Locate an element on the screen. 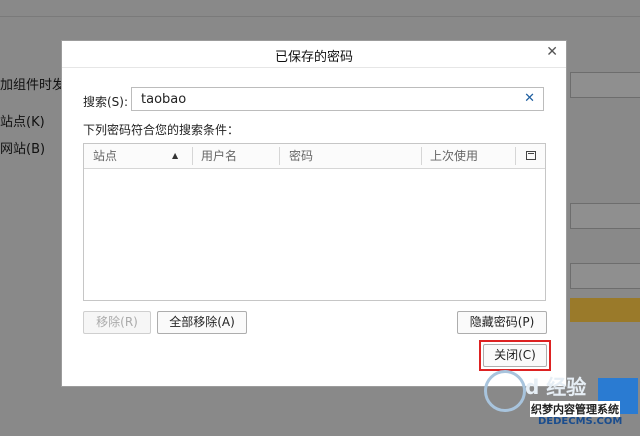  close-icon: ✕ is located at coordinates (552, 52).